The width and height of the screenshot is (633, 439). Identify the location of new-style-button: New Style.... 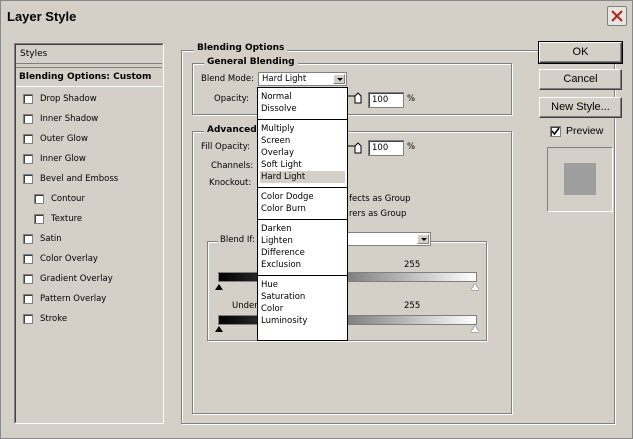
(580, 107).